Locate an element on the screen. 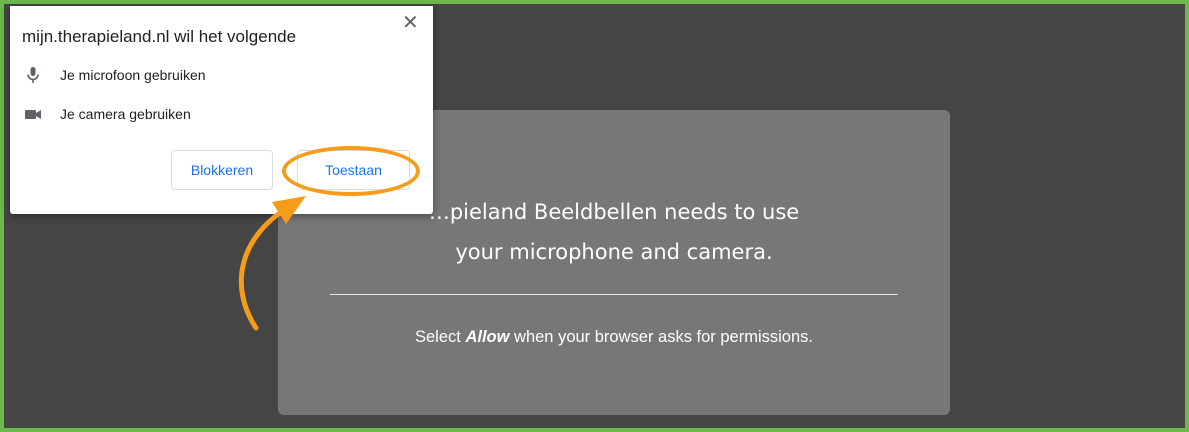  permission-label-microphone: Je microfoon gebruiken is located at coordinates (133, 75).